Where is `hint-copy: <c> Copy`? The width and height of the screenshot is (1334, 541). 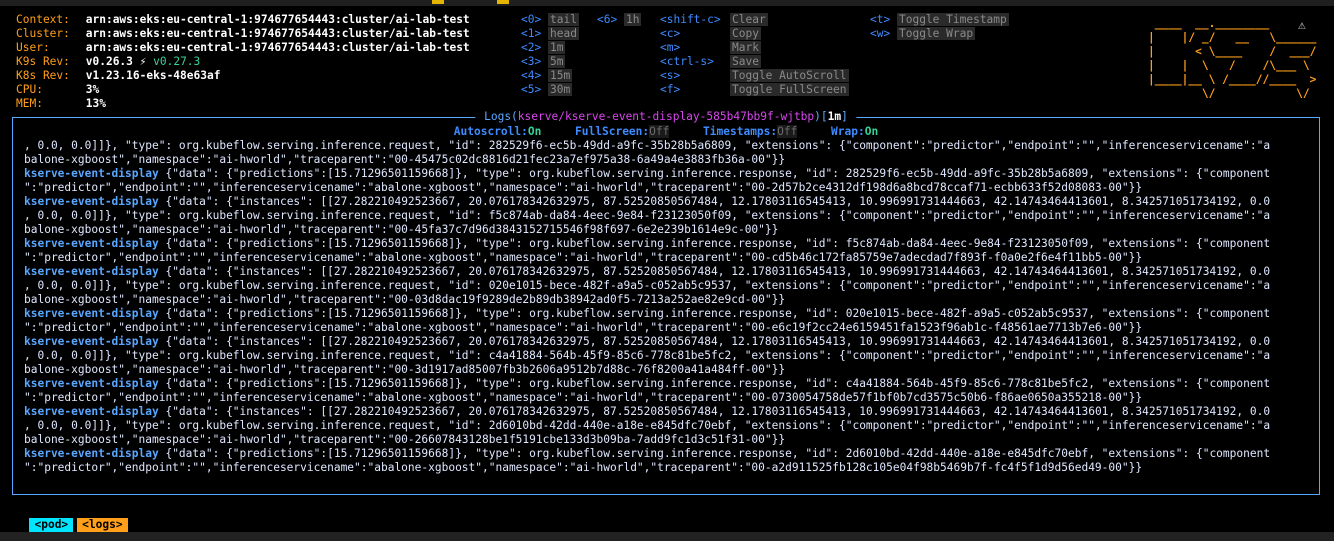 hint-copy: <c> Copy is located at coordinates (754, 34).